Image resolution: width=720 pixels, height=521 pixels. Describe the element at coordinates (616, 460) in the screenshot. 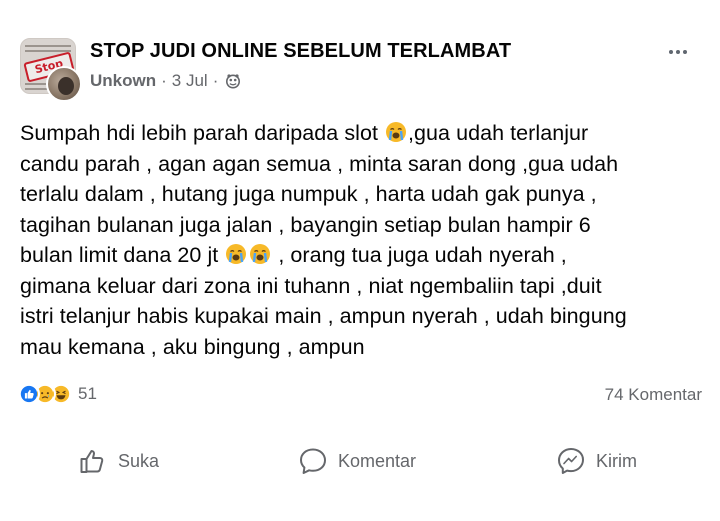

I see `send-label: Kirim` at that location.